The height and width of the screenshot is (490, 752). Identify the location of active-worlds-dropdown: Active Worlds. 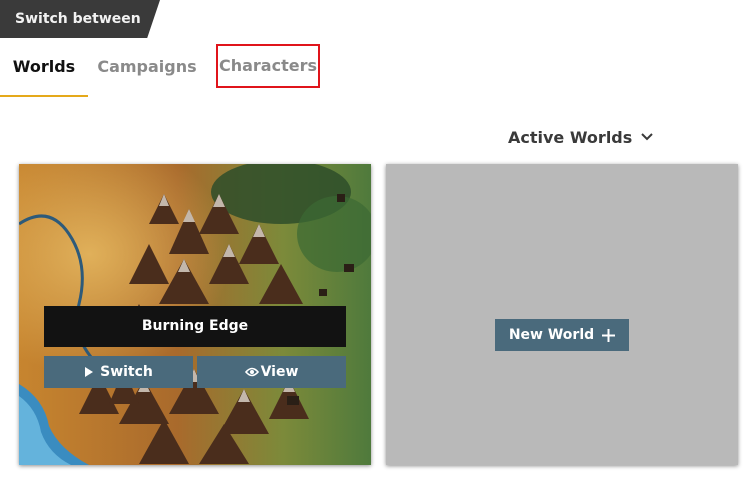
(581, 137).